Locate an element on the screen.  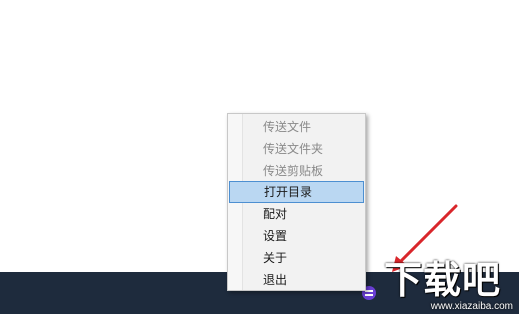
menu-item-send-file: 传送文件 is located at coordinates (287, 127).